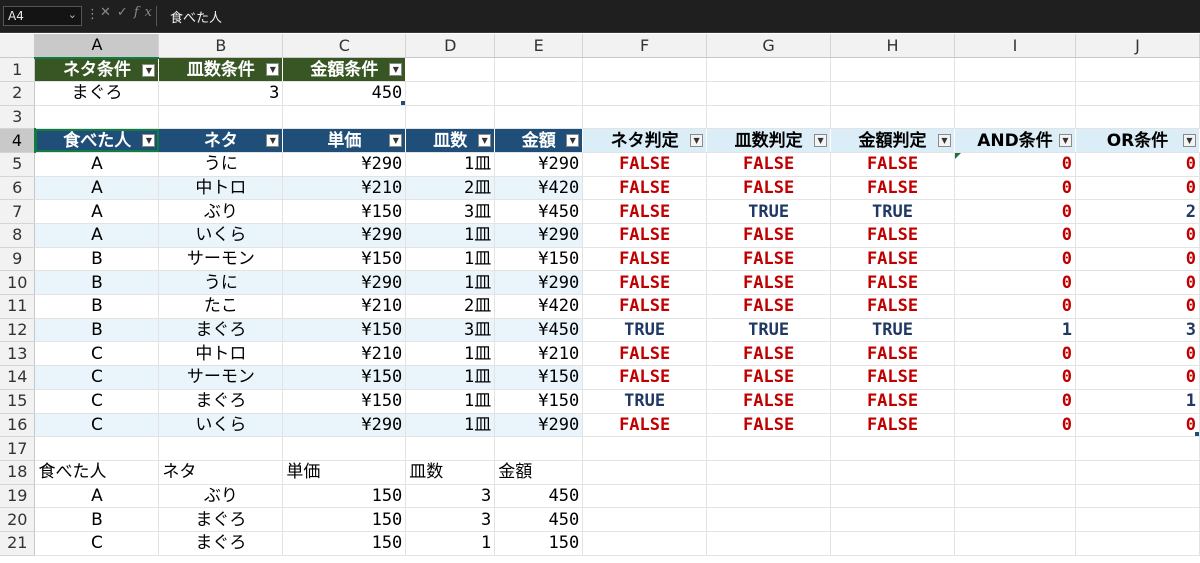  Describe the element at coordinates (450, 140) in the screenshot. I see `table-header-sarasu: 皿数 ▼` at that location.